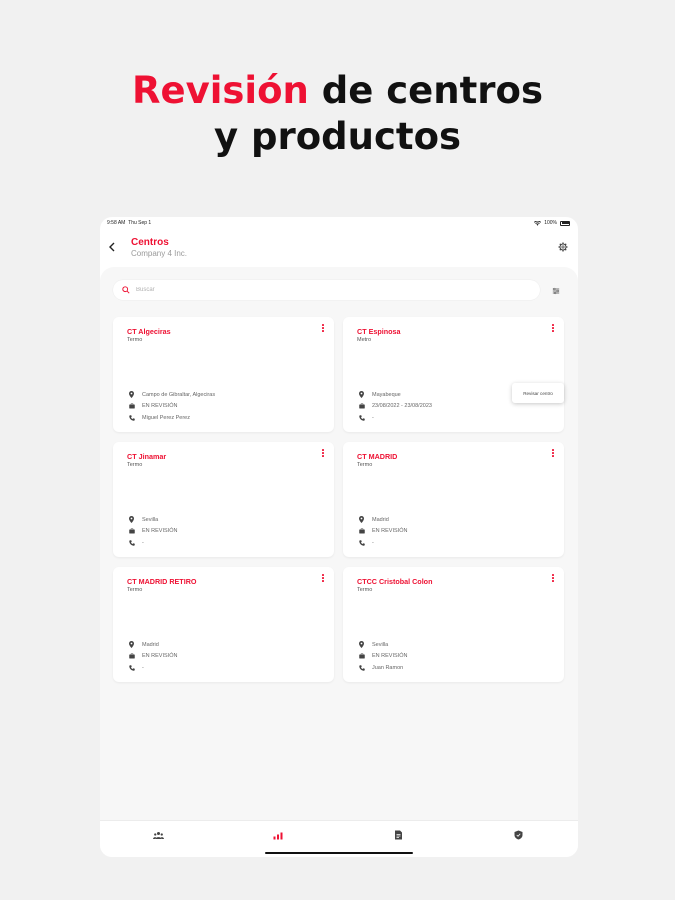 This screenshot has height=900, width=675. Describe the element at coordinates (386, 394) in the screenshot. I see `card-location: Mayabeque` at that location.